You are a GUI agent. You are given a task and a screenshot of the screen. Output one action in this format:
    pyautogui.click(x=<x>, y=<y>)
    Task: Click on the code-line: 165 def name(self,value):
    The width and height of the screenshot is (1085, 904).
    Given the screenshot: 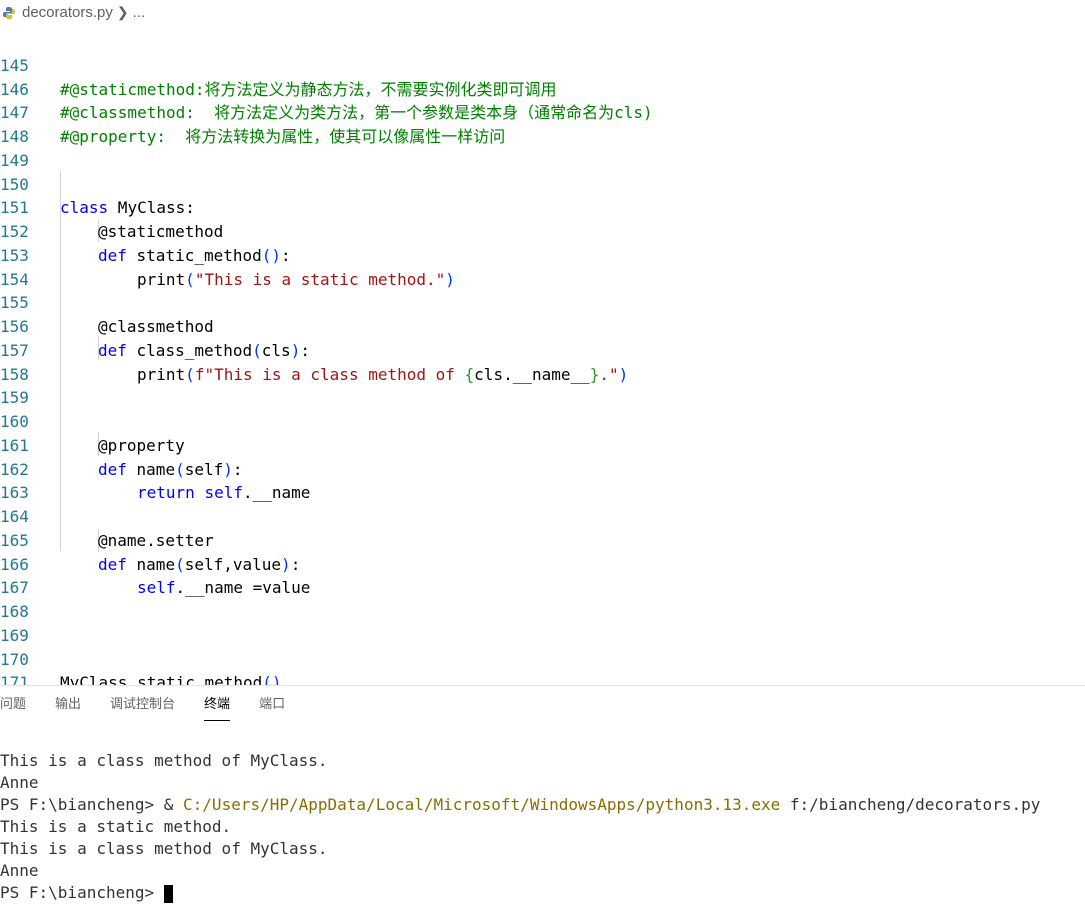 What is the action you would take?
    pyautogui.click(x=542, y=539)
    